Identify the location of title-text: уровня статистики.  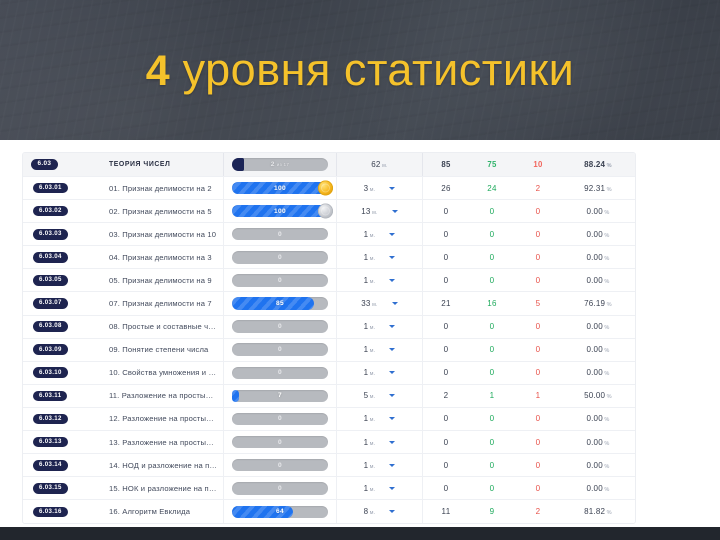
(378, 69).